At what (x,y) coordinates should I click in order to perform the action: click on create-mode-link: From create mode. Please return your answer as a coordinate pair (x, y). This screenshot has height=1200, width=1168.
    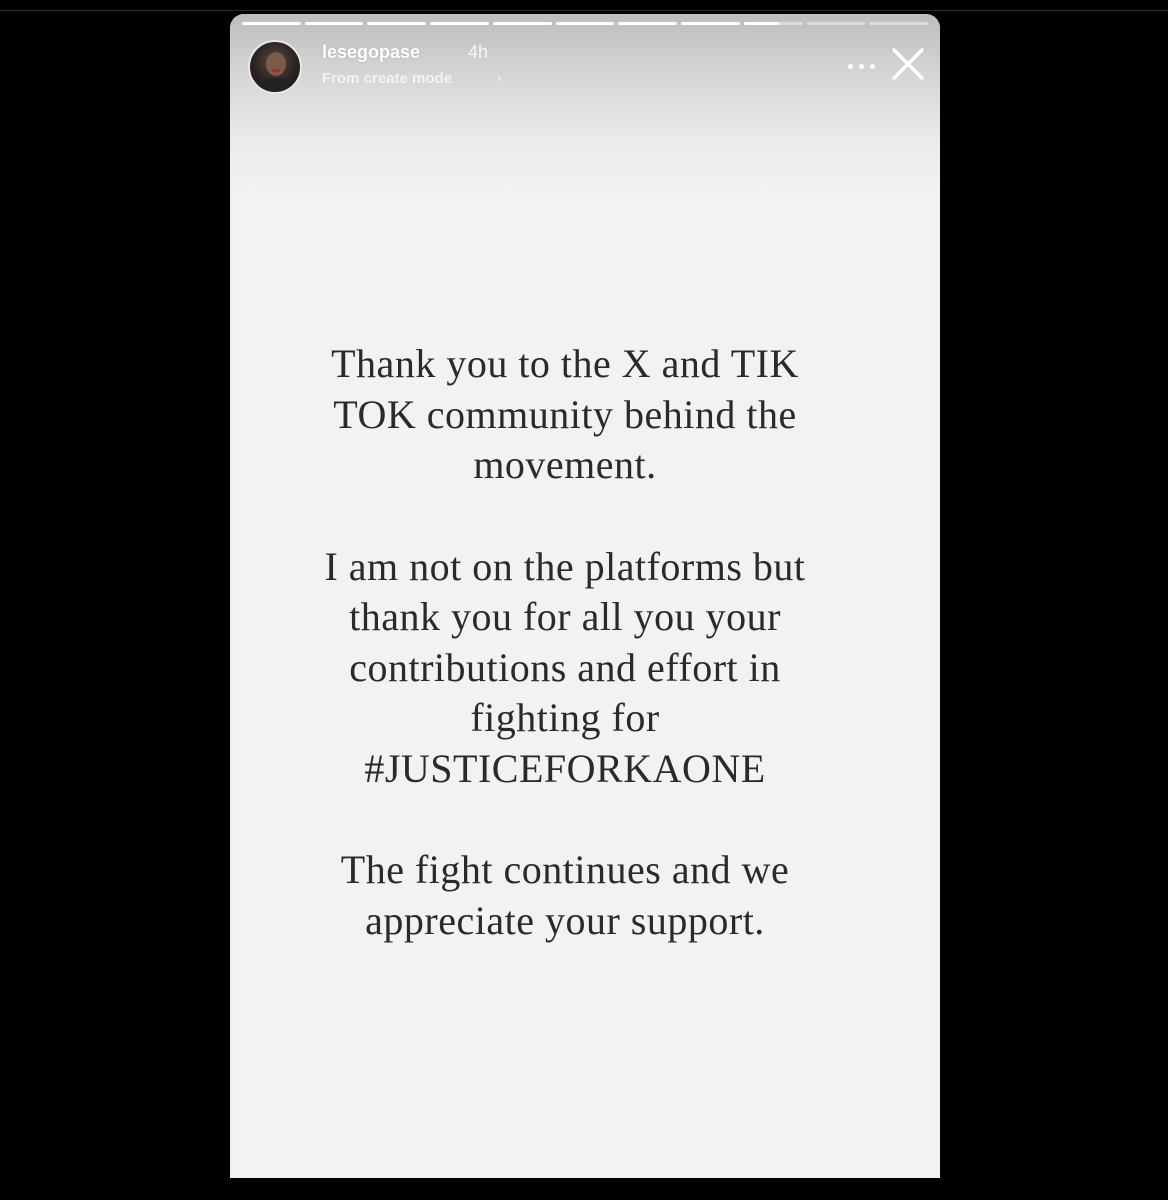
    Looking at the image, I should click on (387, 78).